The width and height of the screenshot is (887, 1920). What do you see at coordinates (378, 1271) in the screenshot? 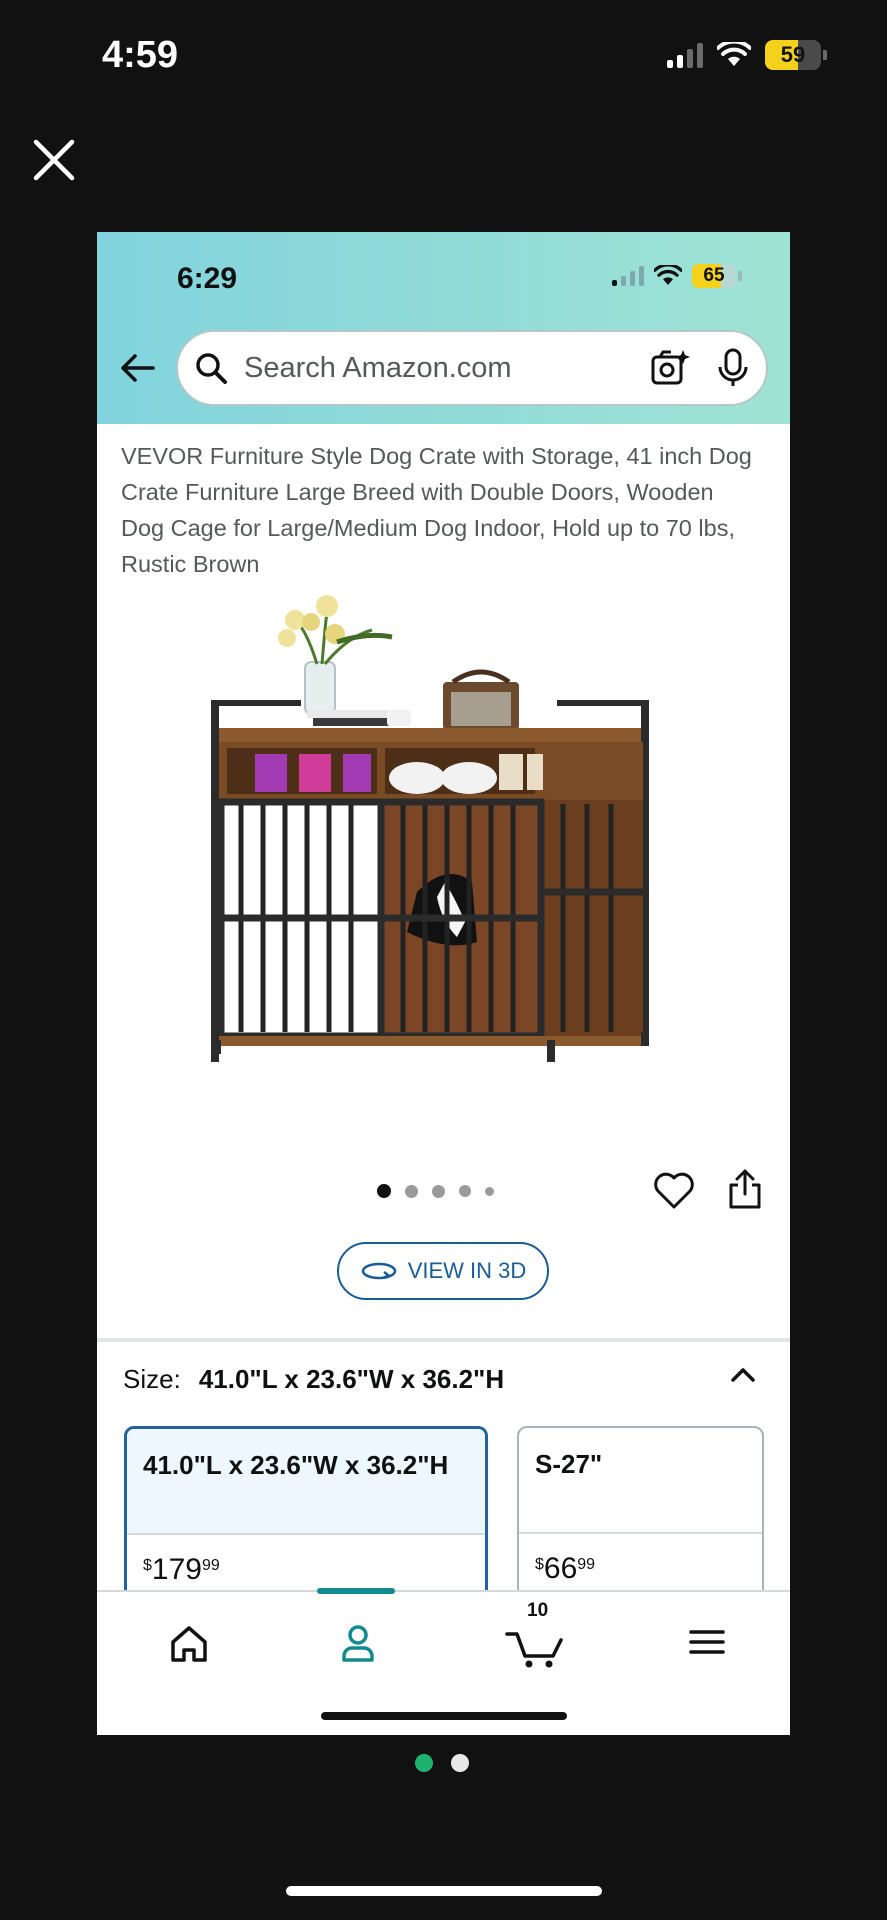
I see `rotate-3d-icon` at bounding box center [378, 1271].